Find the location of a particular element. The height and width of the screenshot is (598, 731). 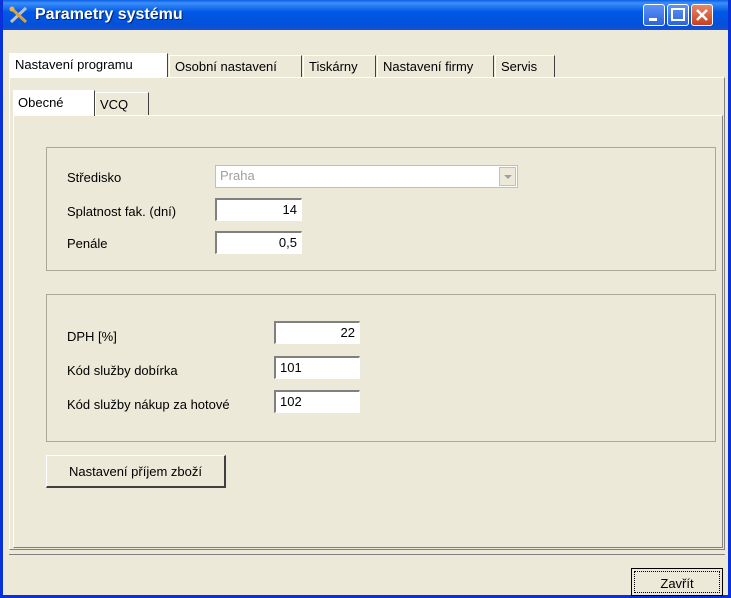

tab-label: Nastavení firmy is located at coordinates (428, 66).